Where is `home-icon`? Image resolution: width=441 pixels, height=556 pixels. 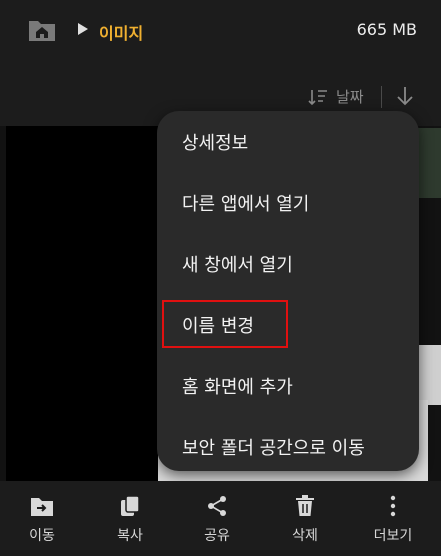 home-icon is located at coordinates (42, 30).